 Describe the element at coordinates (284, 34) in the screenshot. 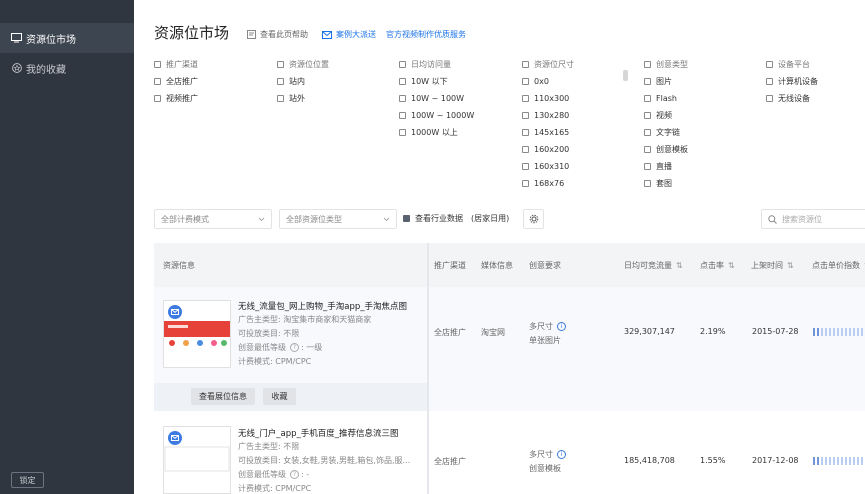

I see `help-link-label: 查看此页帮助` at that location.